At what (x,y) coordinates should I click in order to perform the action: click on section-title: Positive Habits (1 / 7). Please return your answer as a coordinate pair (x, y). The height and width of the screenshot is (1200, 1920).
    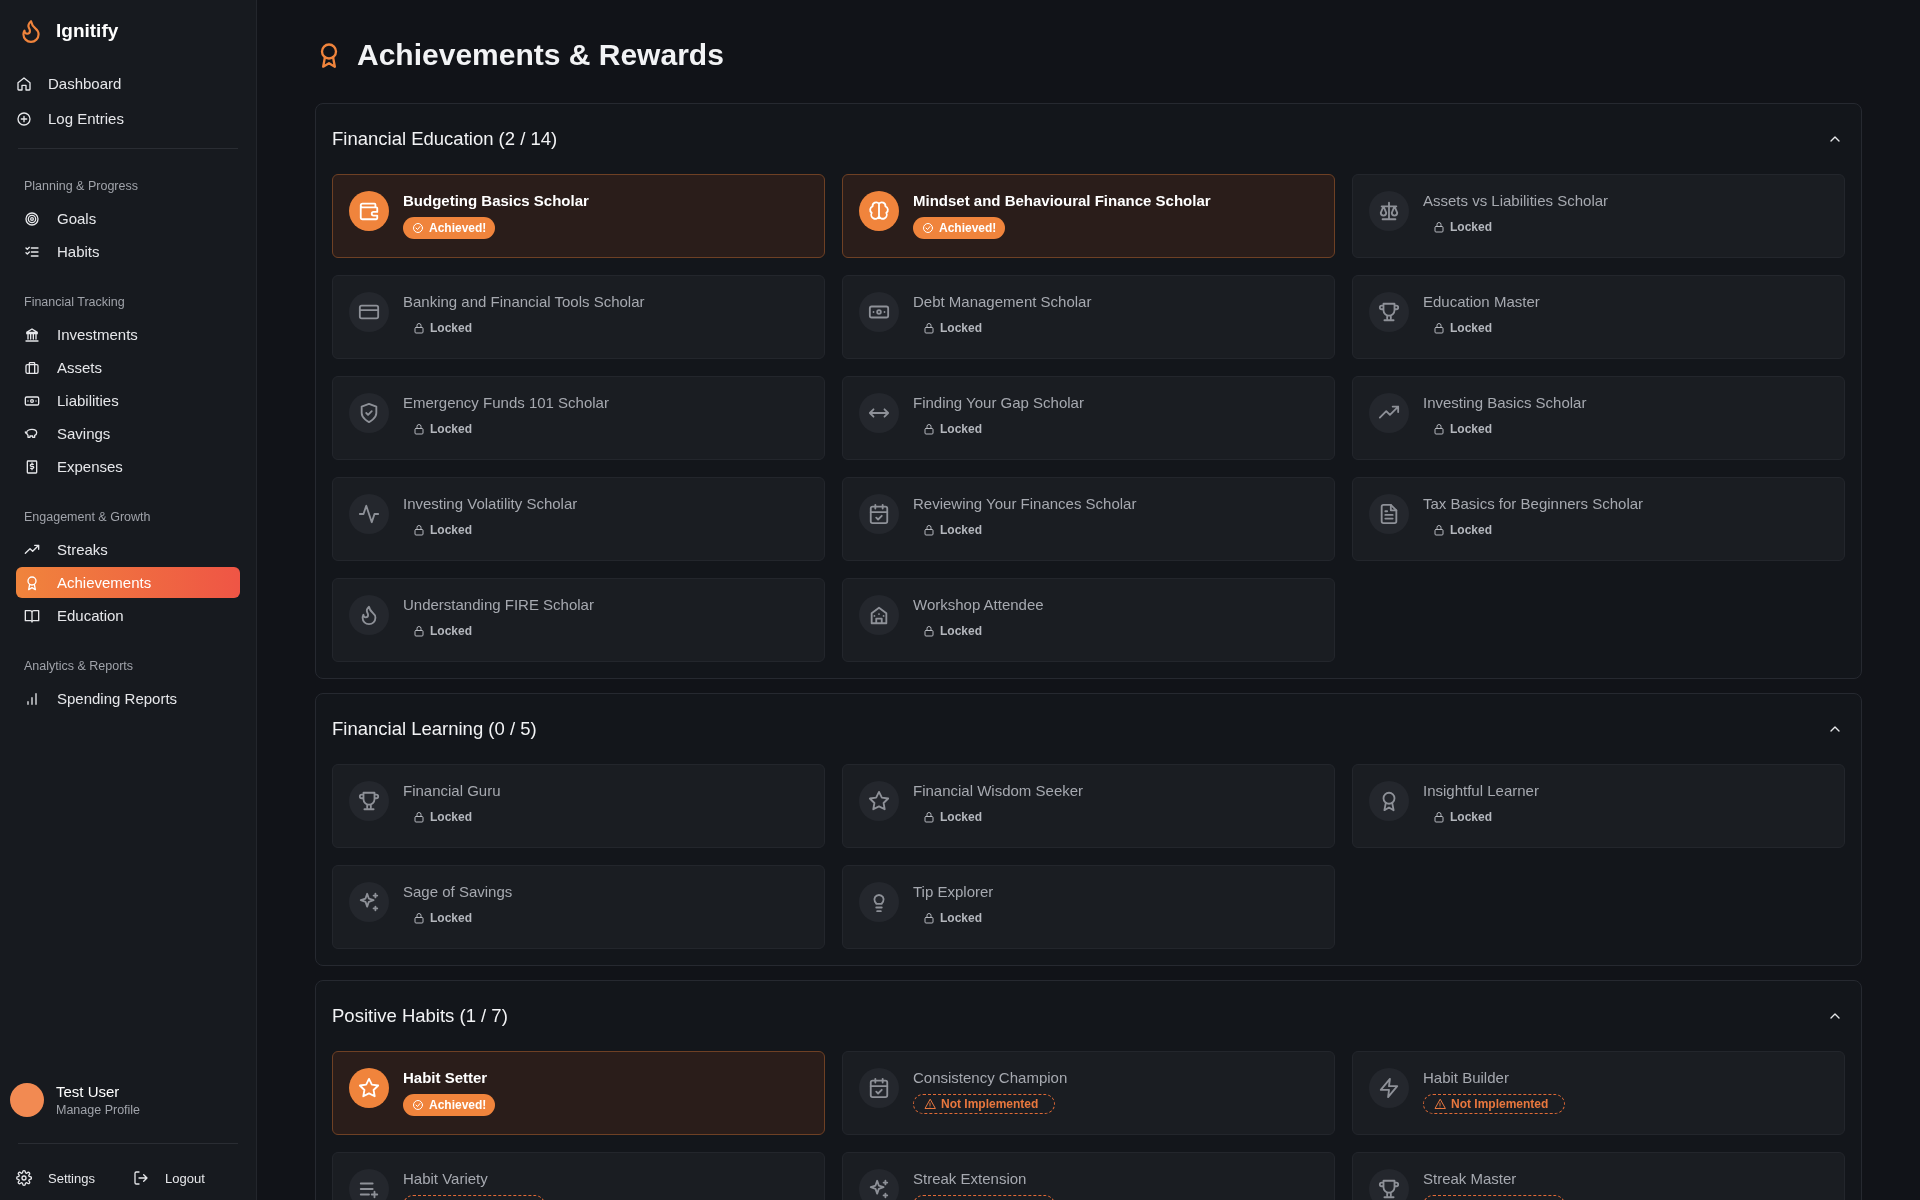
    Looking at the image, I should click on (420, 1016).